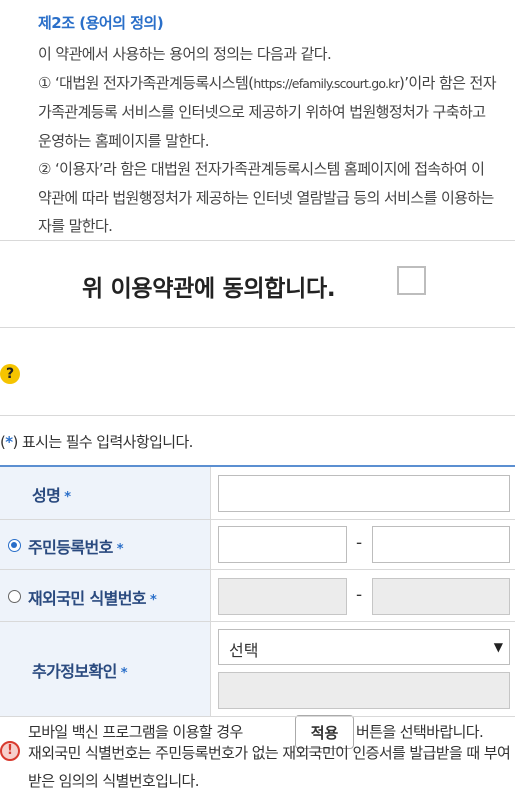 The height and width of the screenshot is (796, 515). Describe the element at coordinates (70, 547) in the screenshot. I see `rrn-label-text: 주민등록번호` at that location.